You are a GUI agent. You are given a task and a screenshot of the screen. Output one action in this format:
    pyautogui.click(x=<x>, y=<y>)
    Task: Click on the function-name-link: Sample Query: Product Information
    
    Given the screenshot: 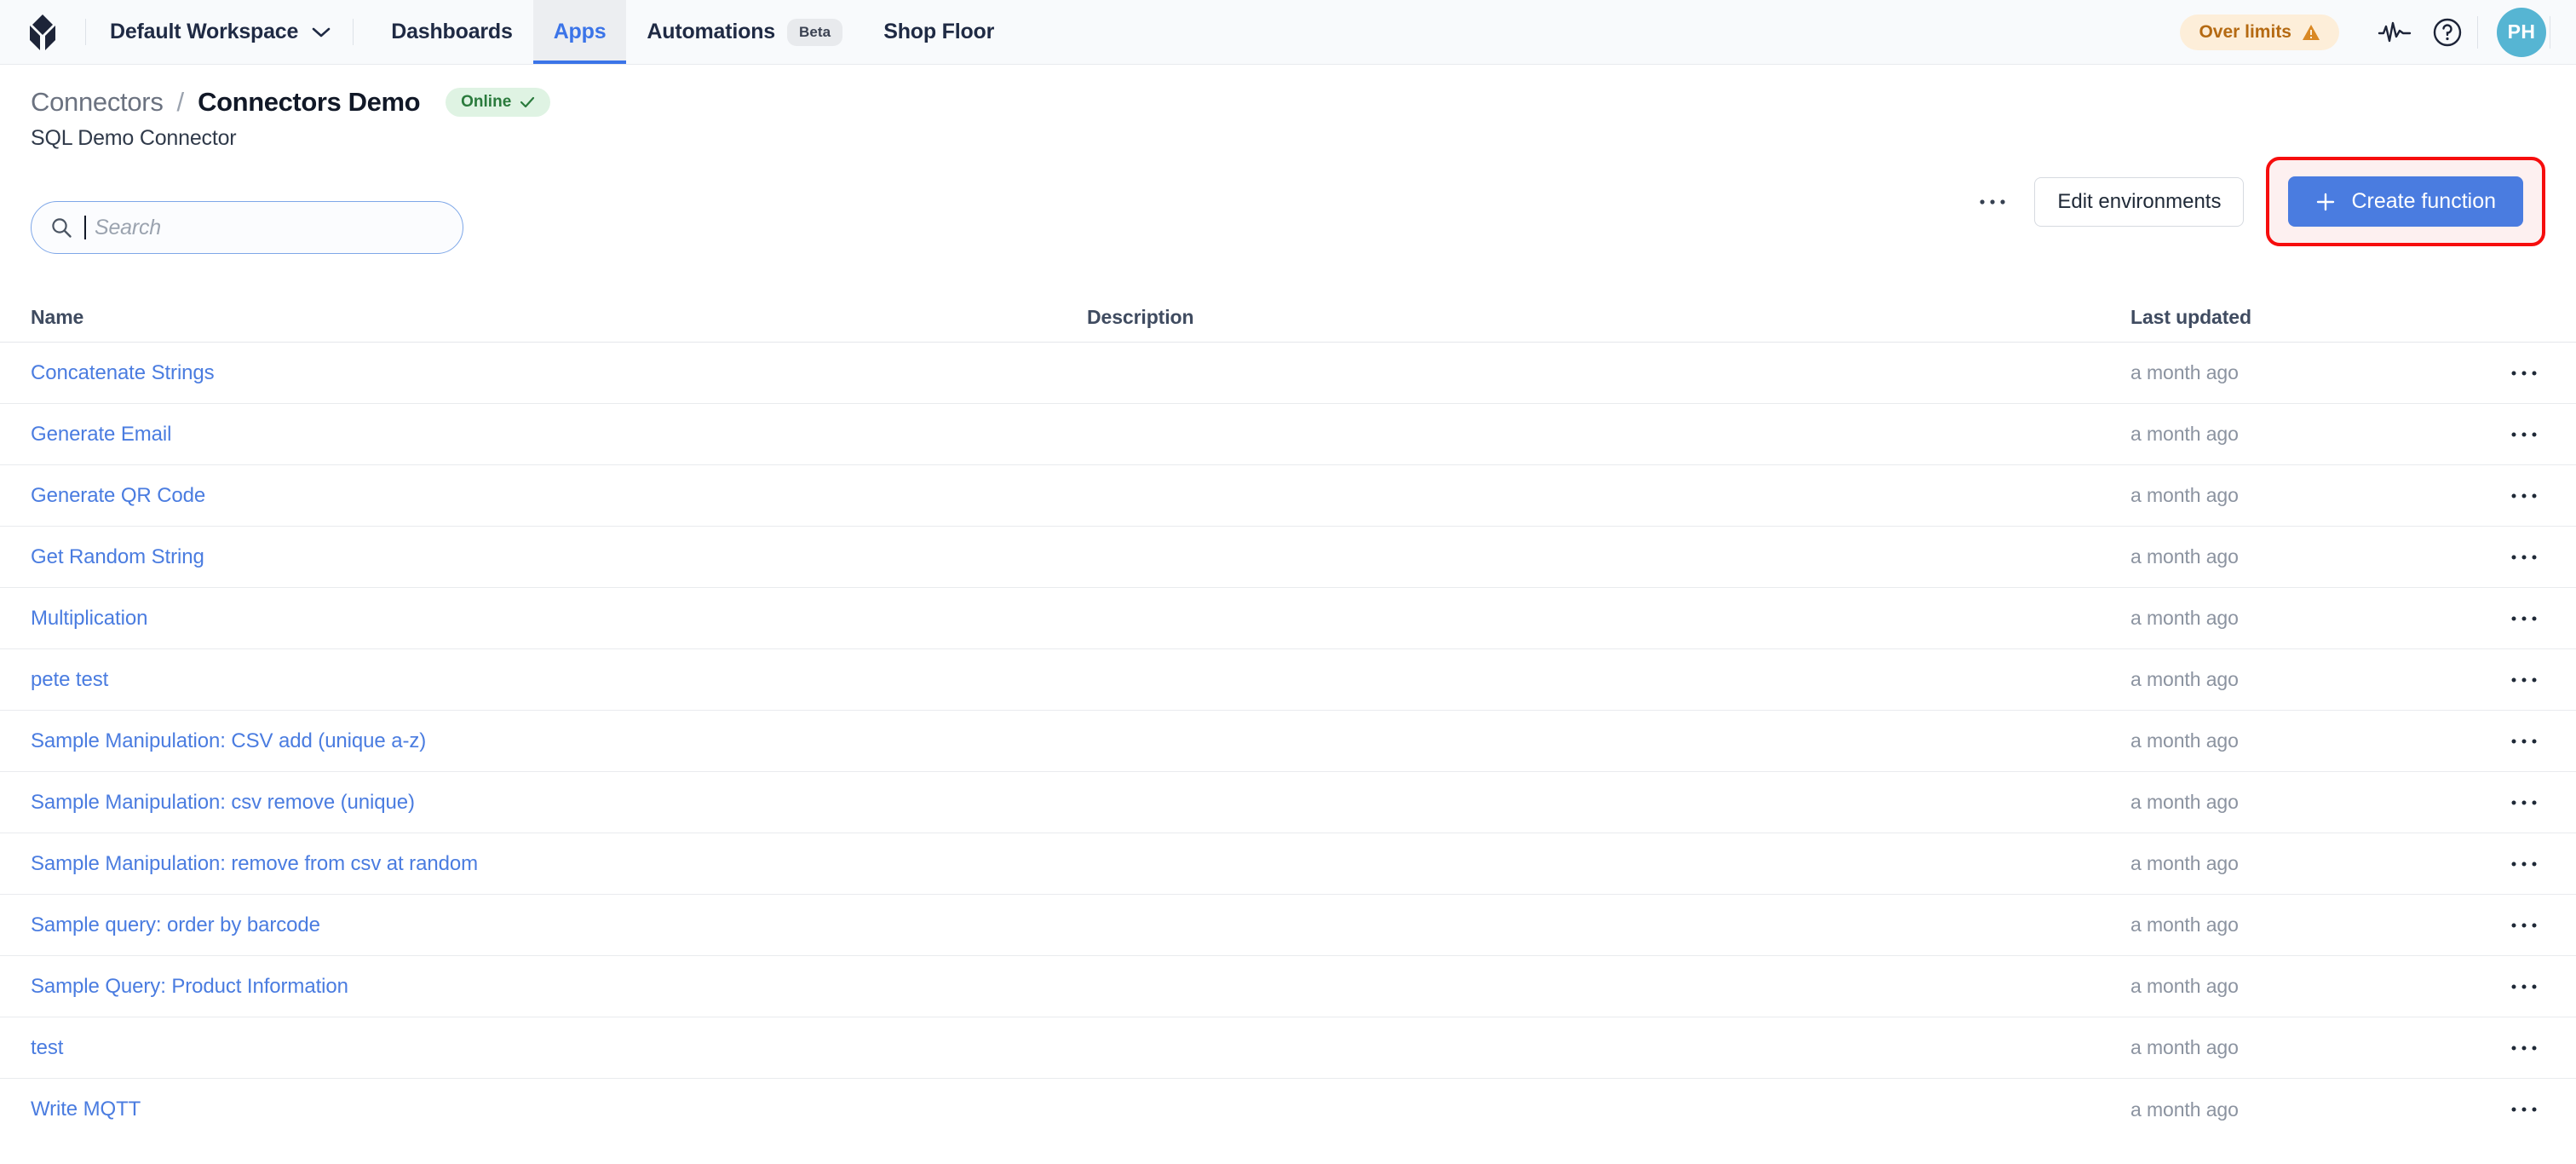 What is the action you would take?
    pyautogui.click(x=190, y=986)
    